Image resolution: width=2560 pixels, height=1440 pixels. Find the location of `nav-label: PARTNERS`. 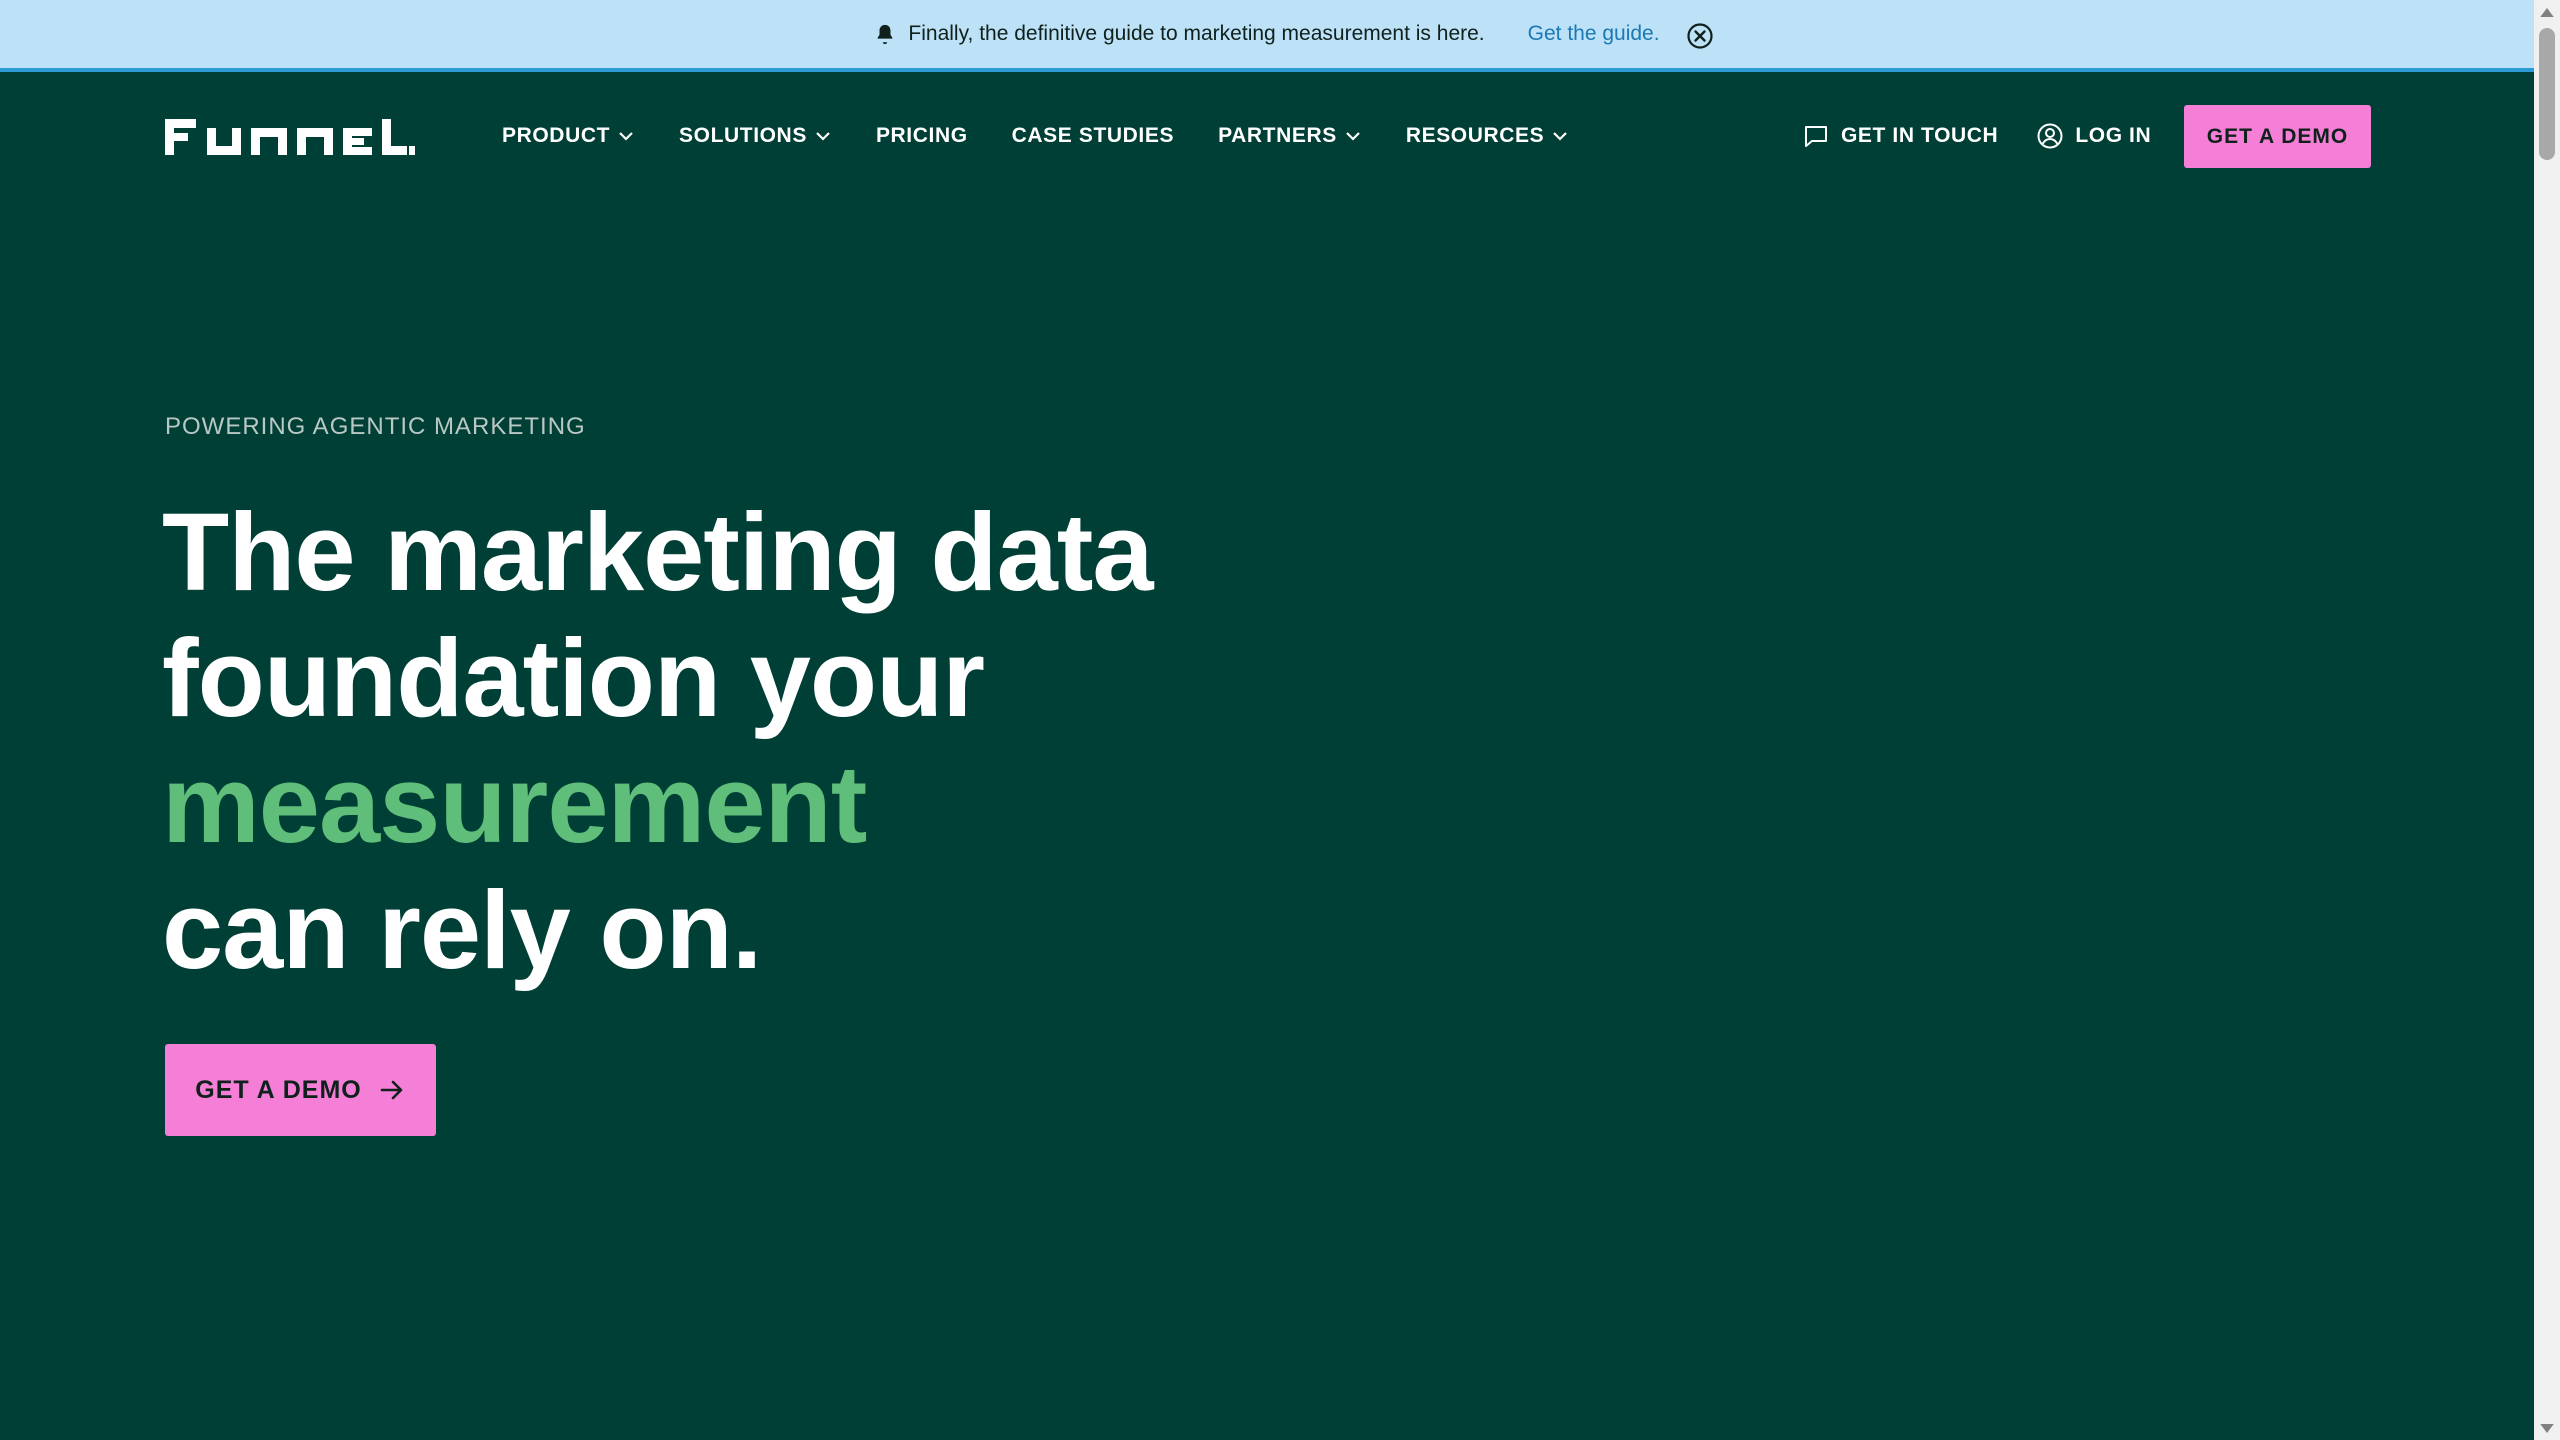

nav-label: PARTNERS is located at coordinates (1277, 135).